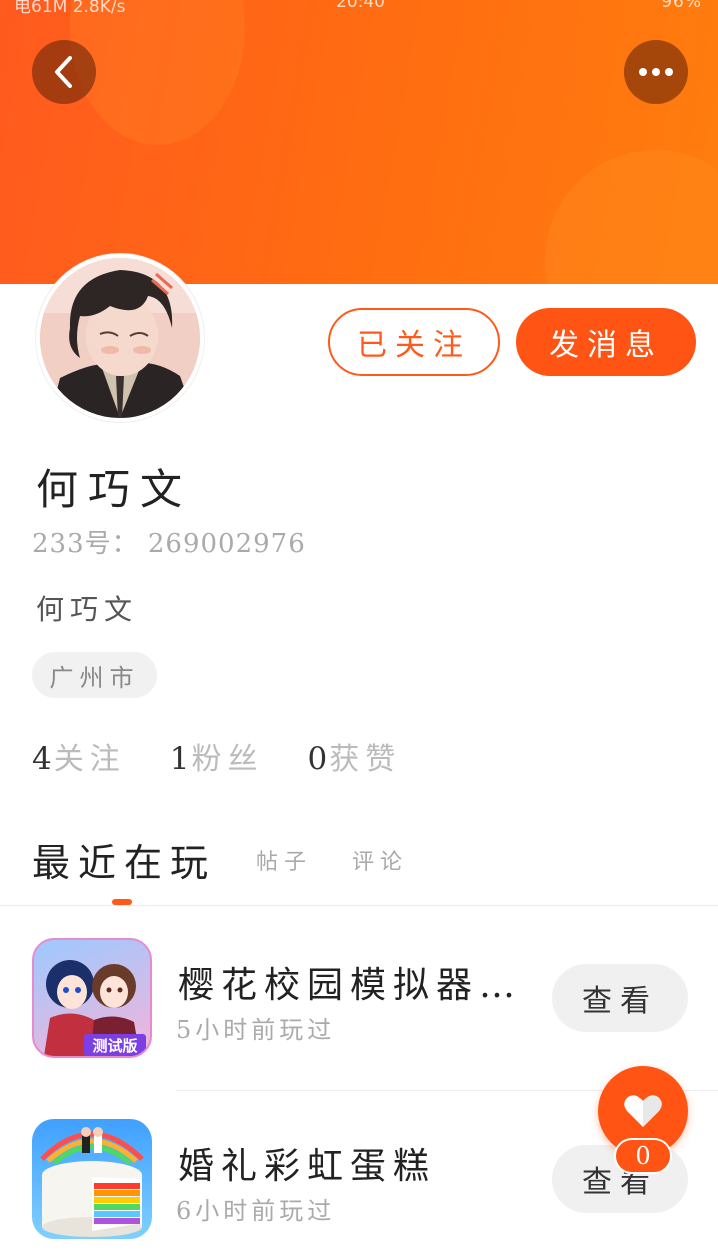 Image resolution: width=718 pixels, height=1255 pixels. I want to click on user-id: 233号： 269002976, so click(169, 544).